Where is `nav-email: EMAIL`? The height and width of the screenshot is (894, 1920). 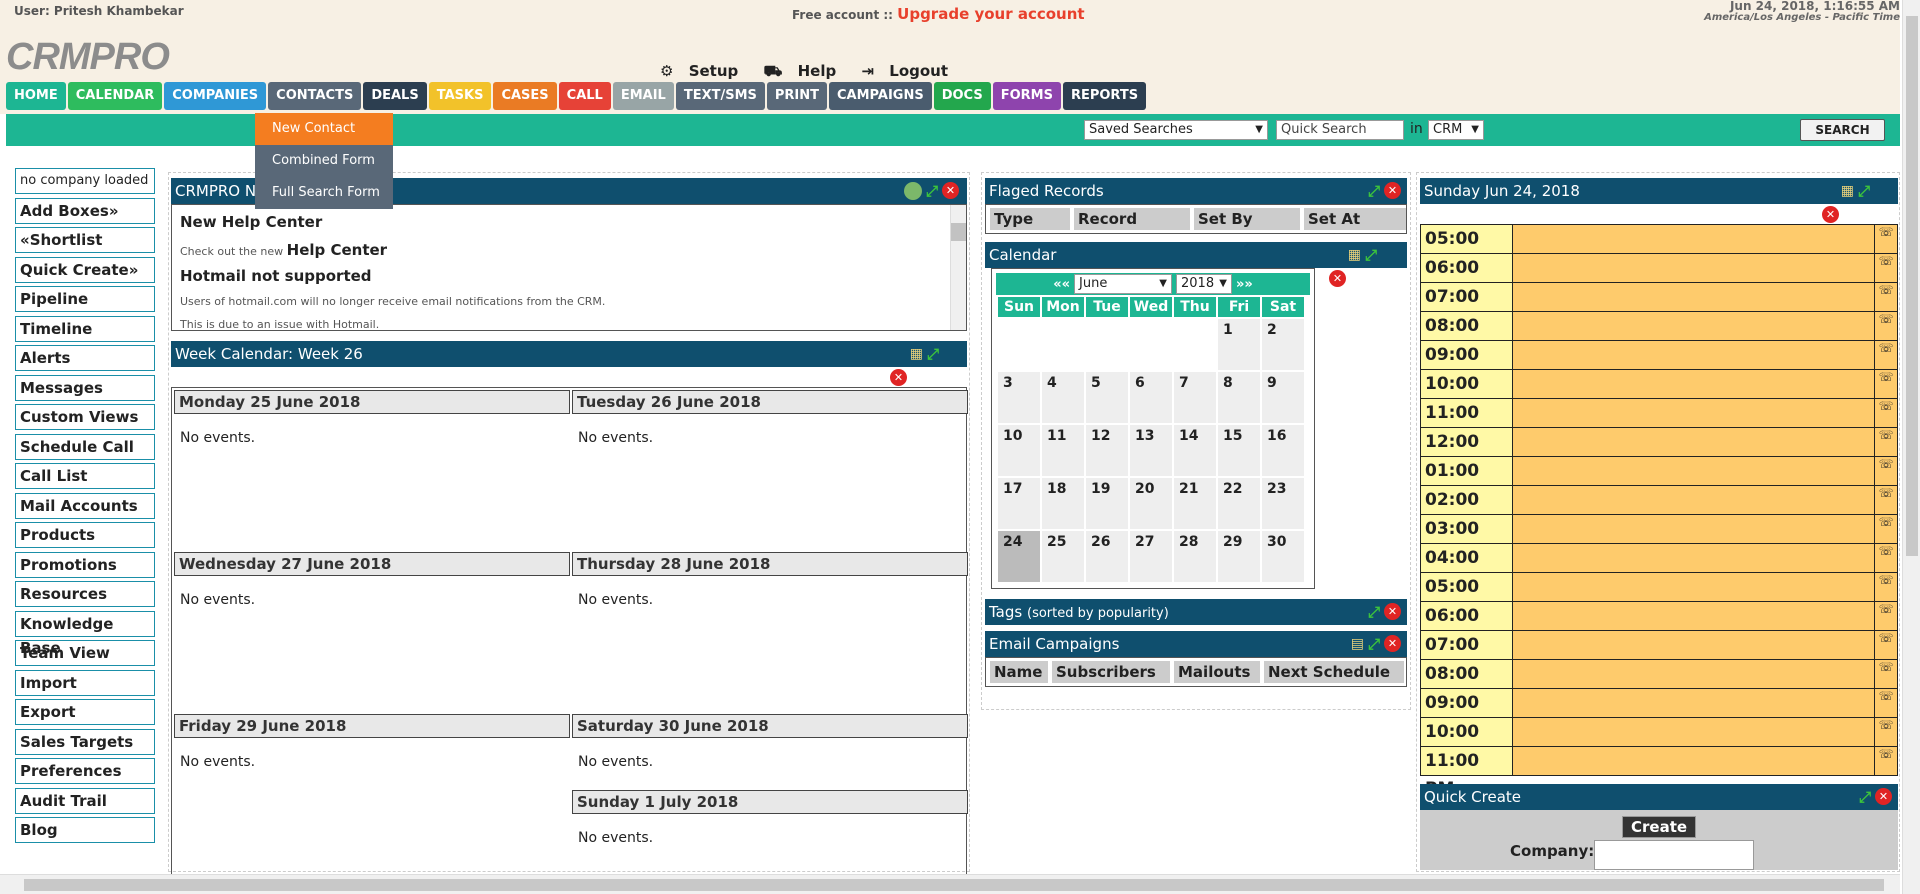 nav-email: EMAIL is located at coordinates (643, 96).